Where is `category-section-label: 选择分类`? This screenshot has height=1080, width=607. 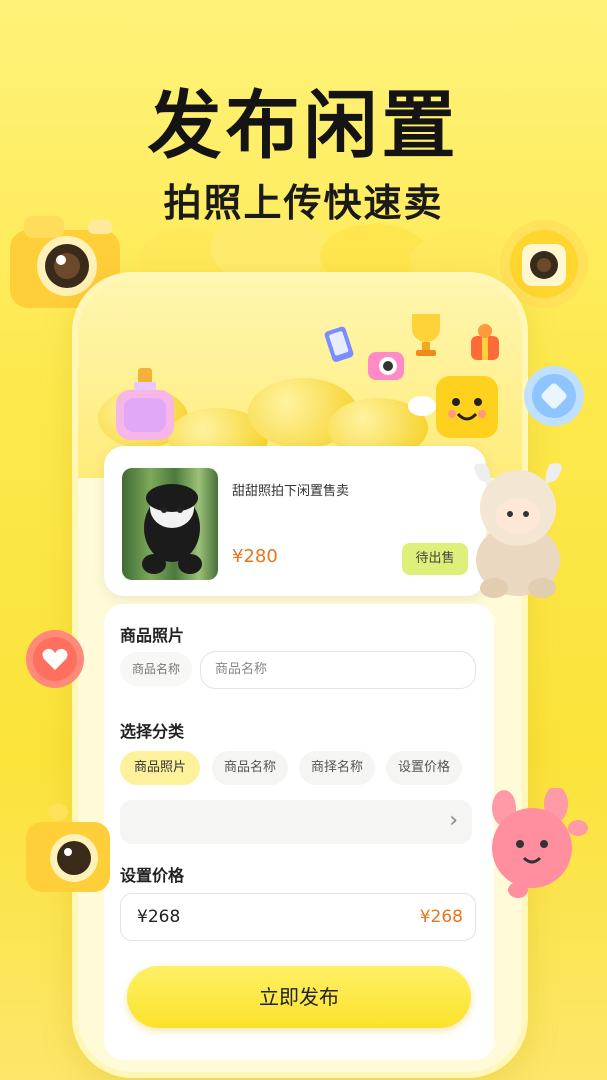 category-section-label: 选择分类 is located at coordinates (152, 731).